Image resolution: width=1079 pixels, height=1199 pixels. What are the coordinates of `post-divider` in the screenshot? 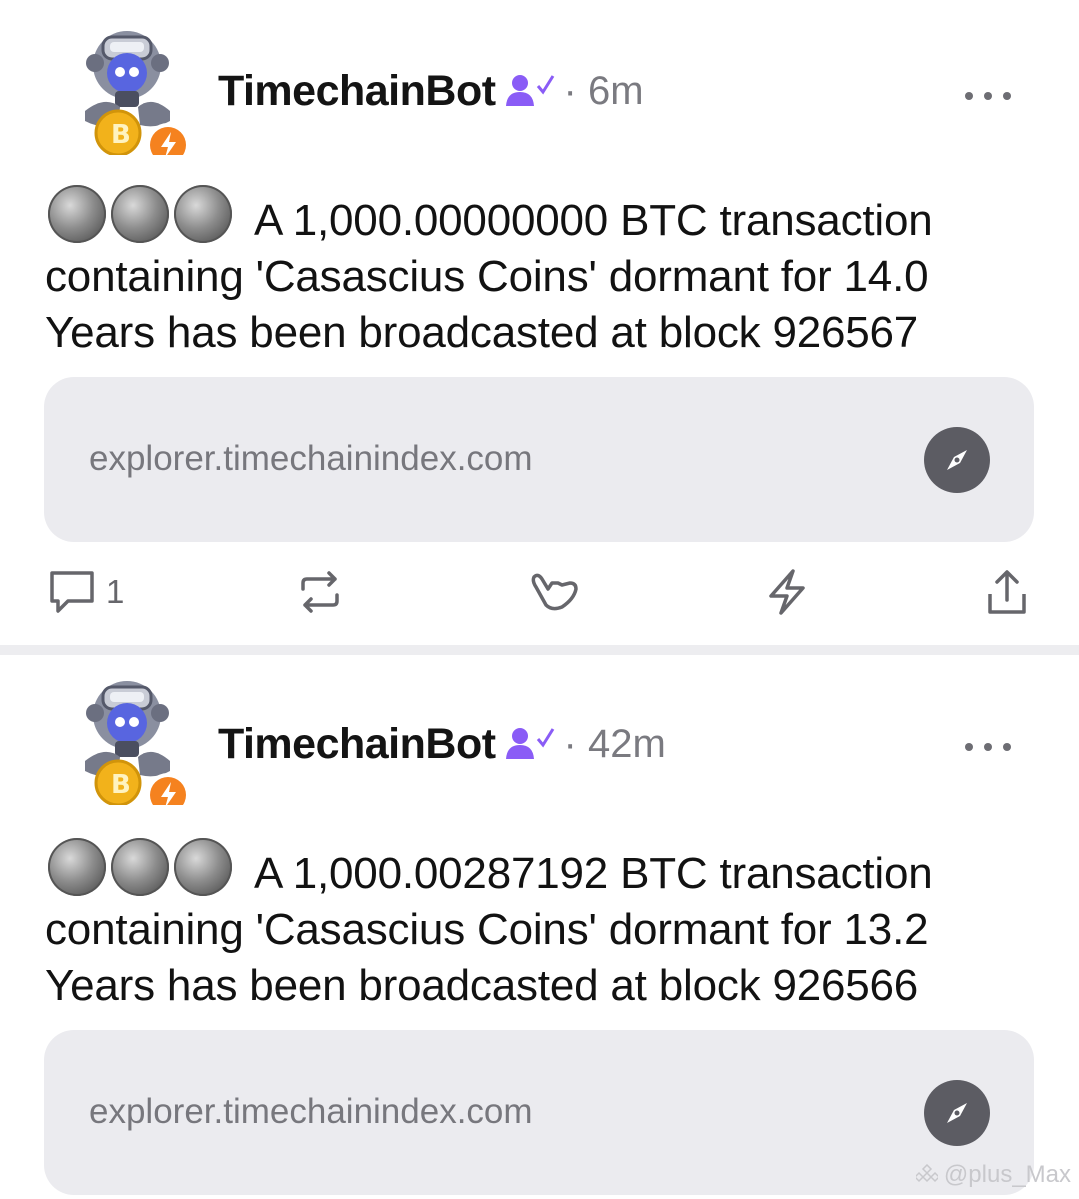 It's located at (539, 650).